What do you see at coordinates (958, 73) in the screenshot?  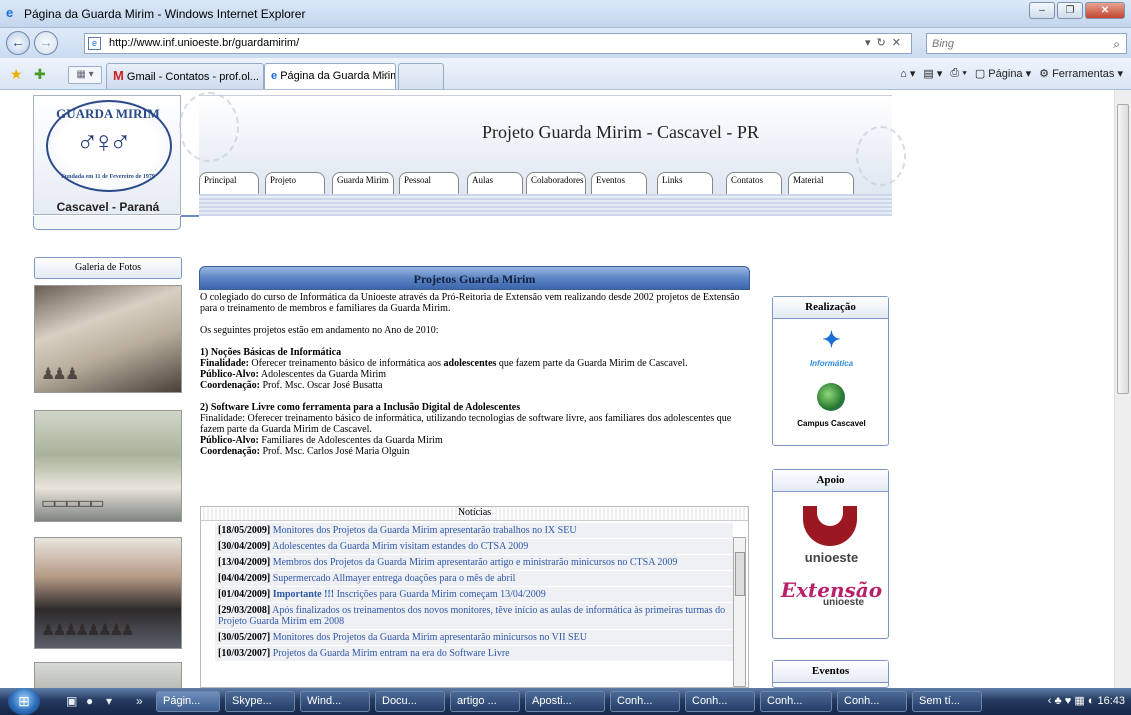 I see `print-icon: ⎙ ▾` at bounding box center [958, 73].